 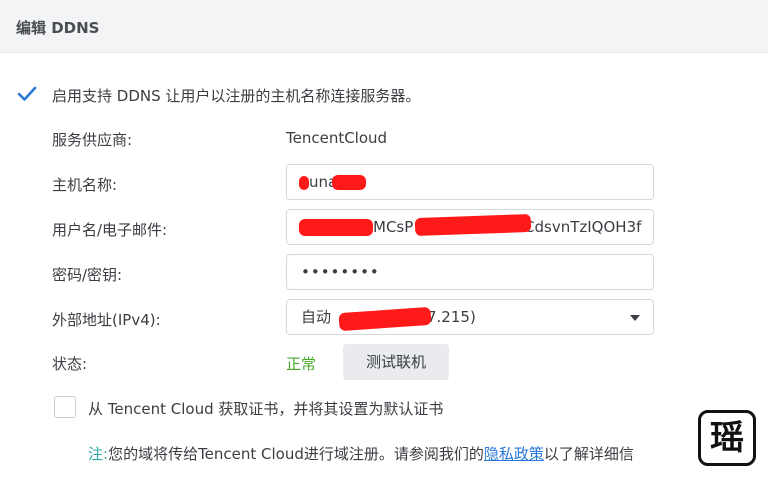 I want to click on dialog-title: 编辑 DDNS, so click(x=58, y=28).